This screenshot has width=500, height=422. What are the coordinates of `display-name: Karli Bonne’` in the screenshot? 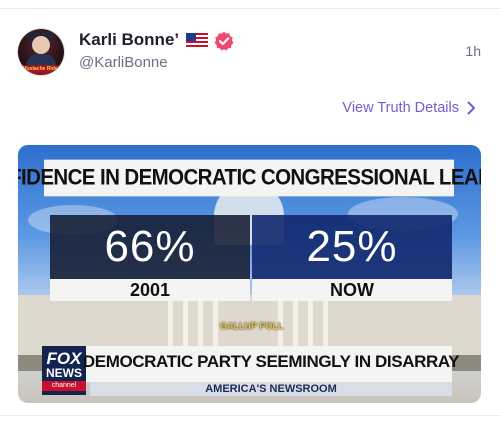 It's located at (129, 40).